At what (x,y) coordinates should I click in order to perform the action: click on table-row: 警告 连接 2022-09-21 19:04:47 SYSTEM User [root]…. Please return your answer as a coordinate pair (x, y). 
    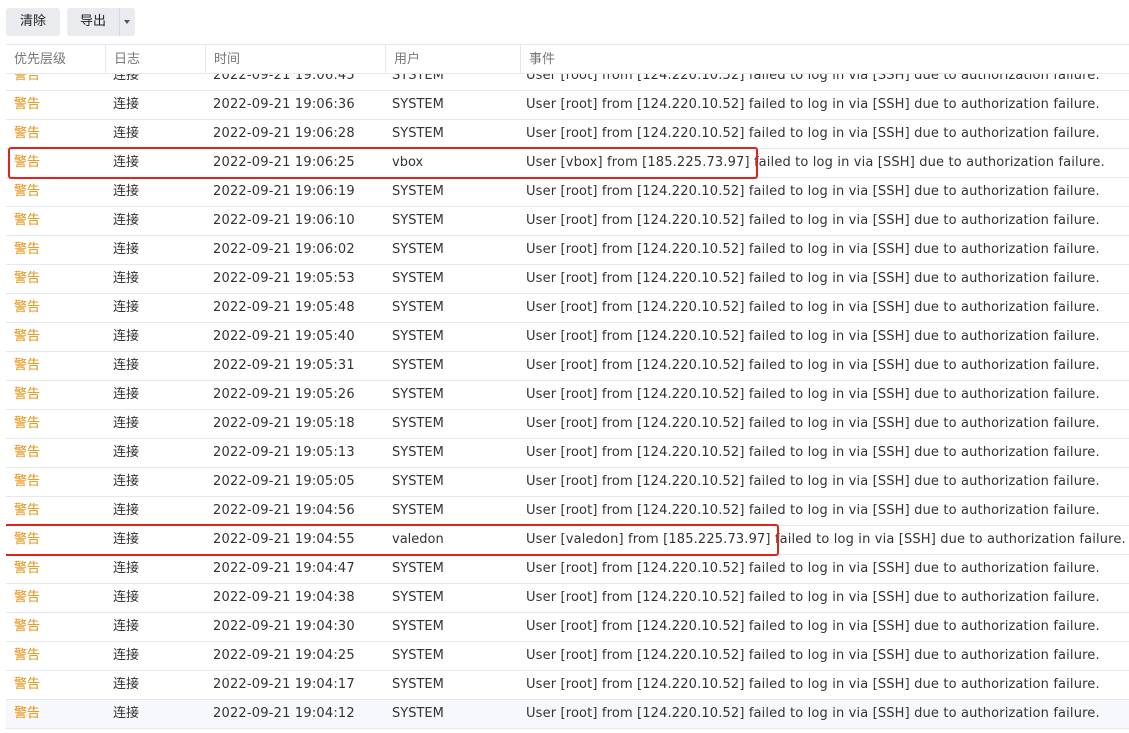
    Looking at the image, I should click on (567, 569).